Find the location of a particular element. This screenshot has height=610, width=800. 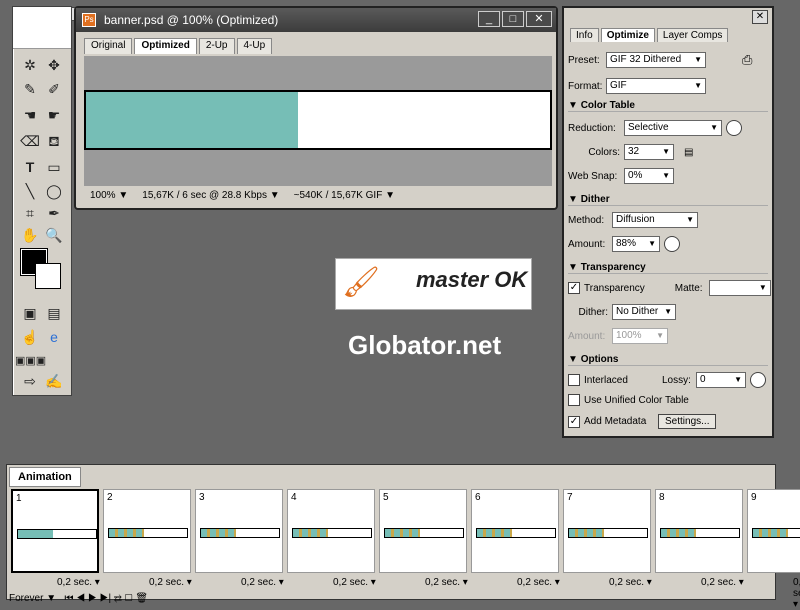

toolbox-header: ✕ is located at coordinates (50, 28).